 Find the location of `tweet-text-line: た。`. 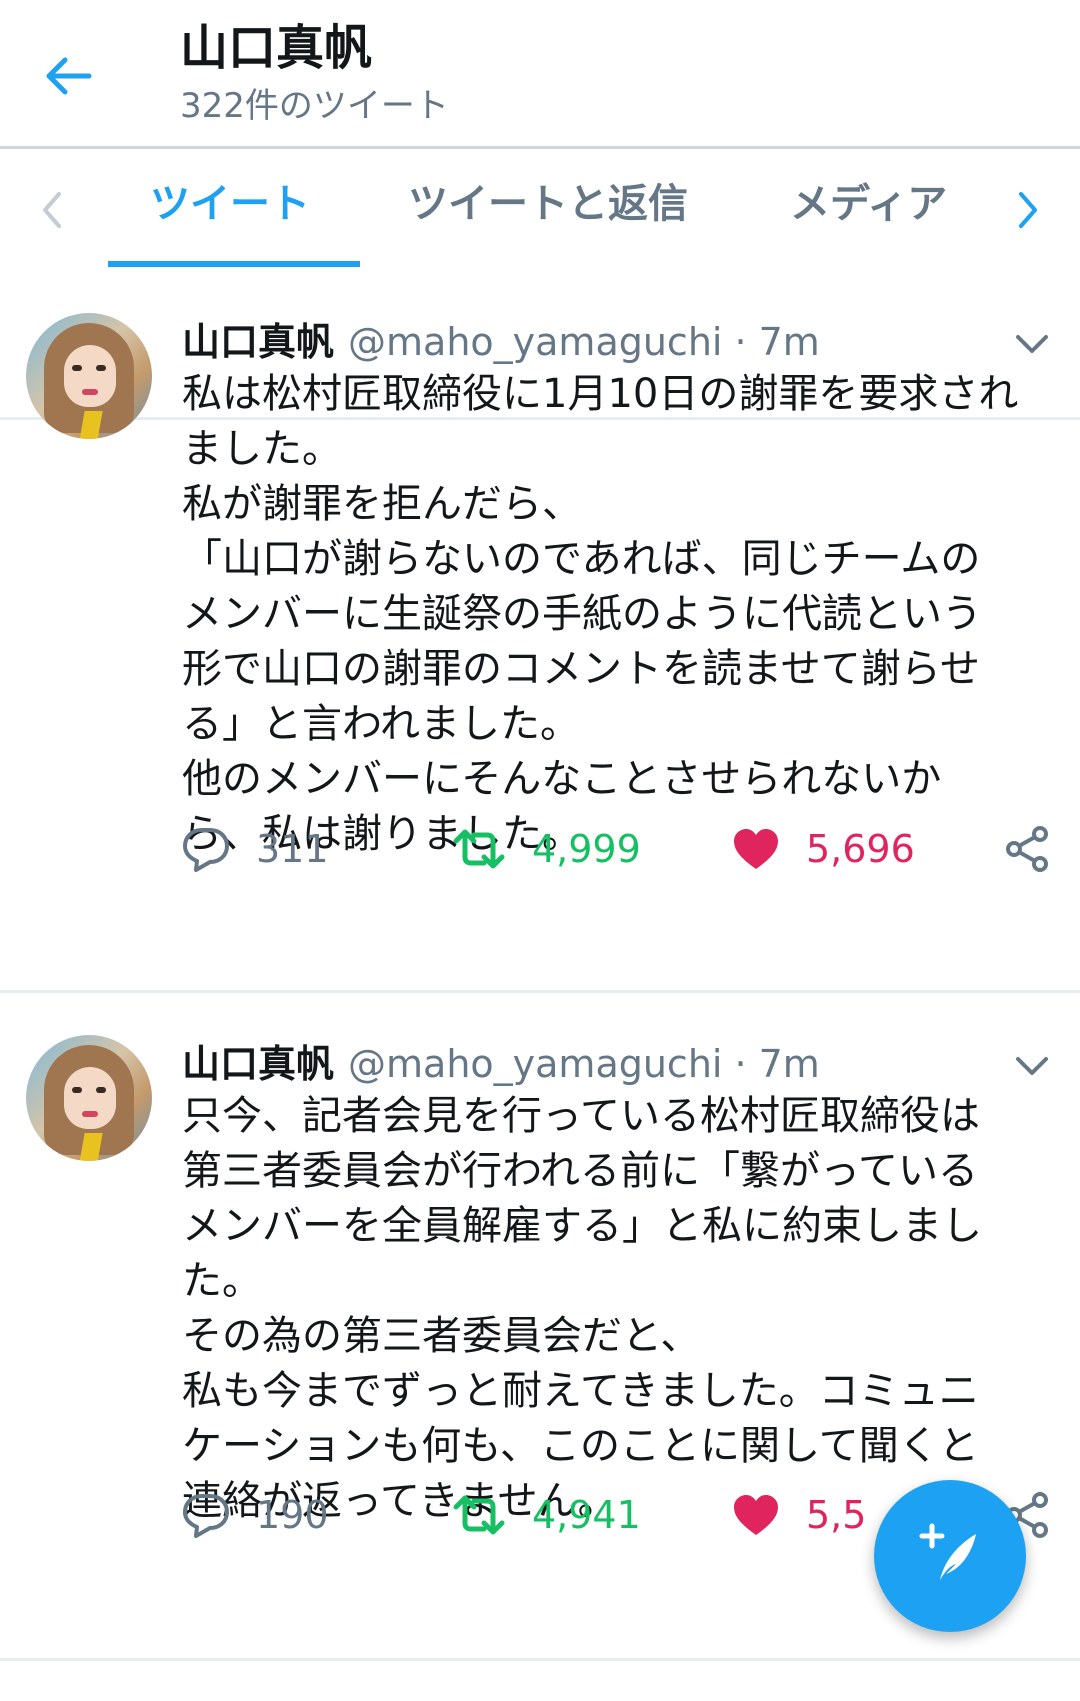

tweet-text-line: た。 is located at coordinates (222, 1281).